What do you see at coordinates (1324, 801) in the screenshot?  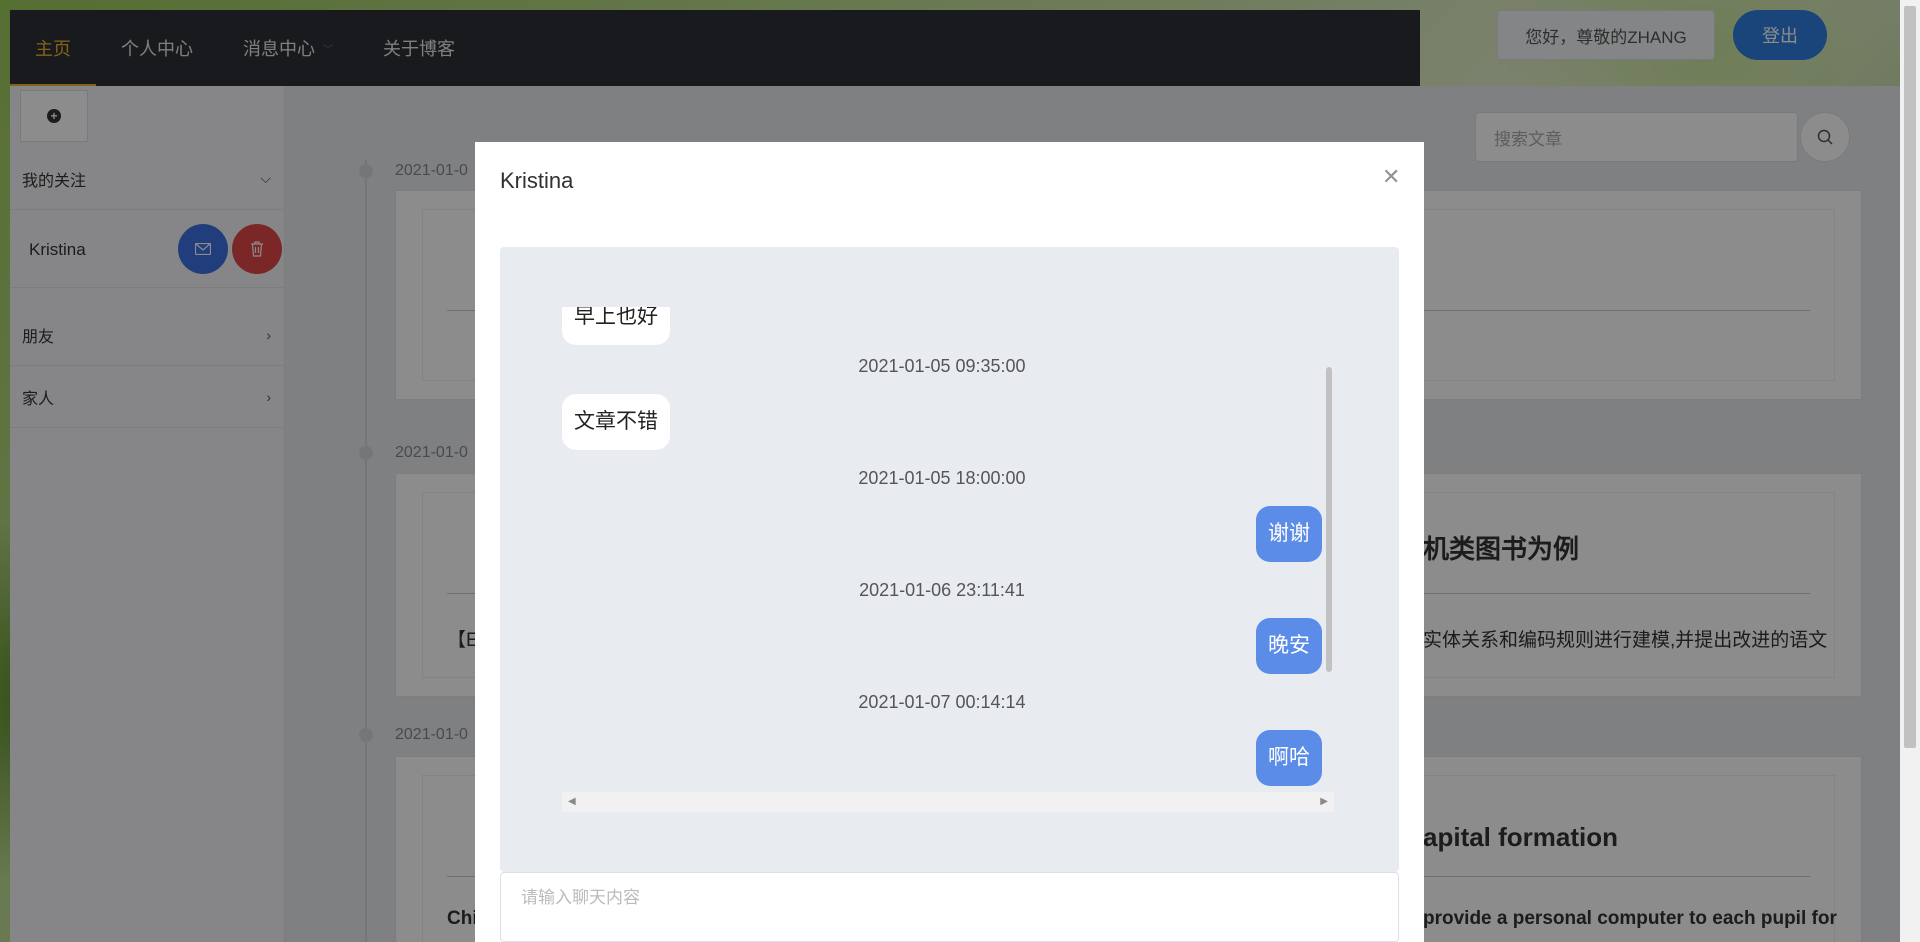 I see `scroll-right-icon: ▶` at bounding box center [1324, 801].